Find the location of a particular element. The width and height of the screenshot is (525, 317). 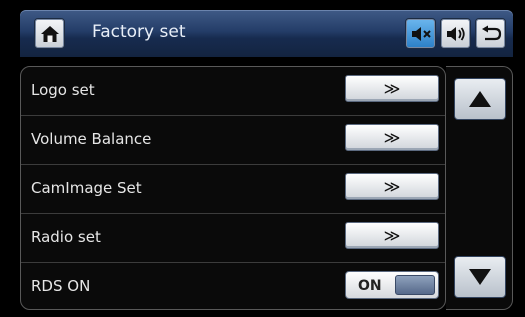

home-icon is located at coordinates (49, 33).